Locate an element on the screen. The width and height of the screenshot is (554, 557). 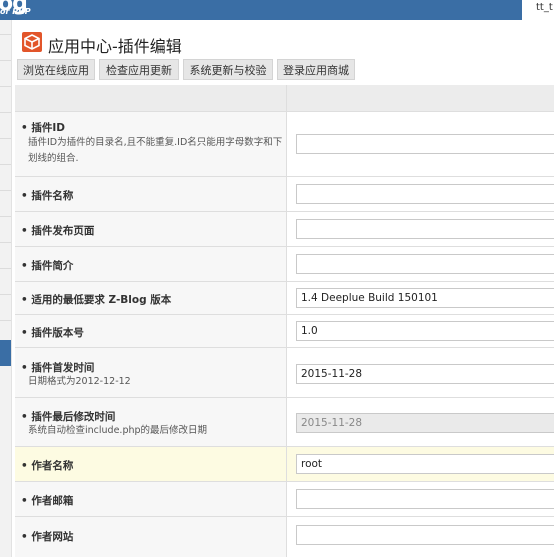
last-modified-date-input: 2015-11-28 is located at coordinates (425, 423).